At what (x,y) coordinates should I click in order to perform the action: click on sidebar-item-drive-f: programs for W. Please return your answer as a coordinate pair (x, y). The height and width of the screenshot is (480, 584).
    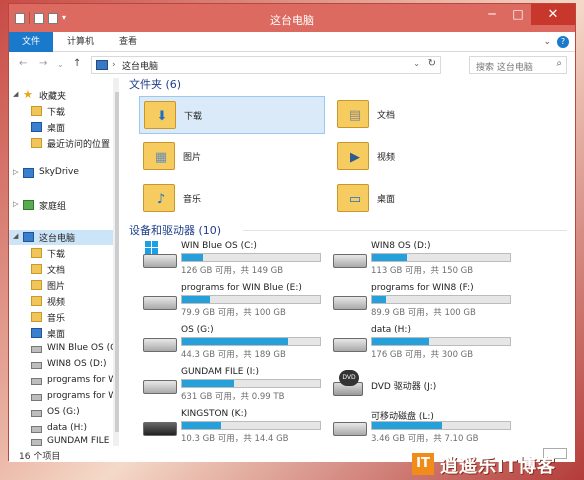
    Looking at the image, I should click on (61, 397).